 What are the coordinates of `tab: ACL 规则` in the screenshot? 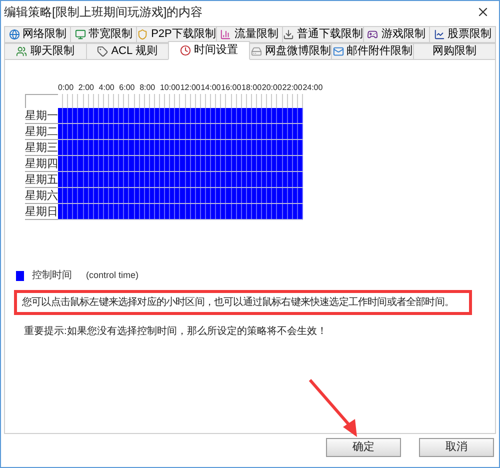 It's located at (127, 51).